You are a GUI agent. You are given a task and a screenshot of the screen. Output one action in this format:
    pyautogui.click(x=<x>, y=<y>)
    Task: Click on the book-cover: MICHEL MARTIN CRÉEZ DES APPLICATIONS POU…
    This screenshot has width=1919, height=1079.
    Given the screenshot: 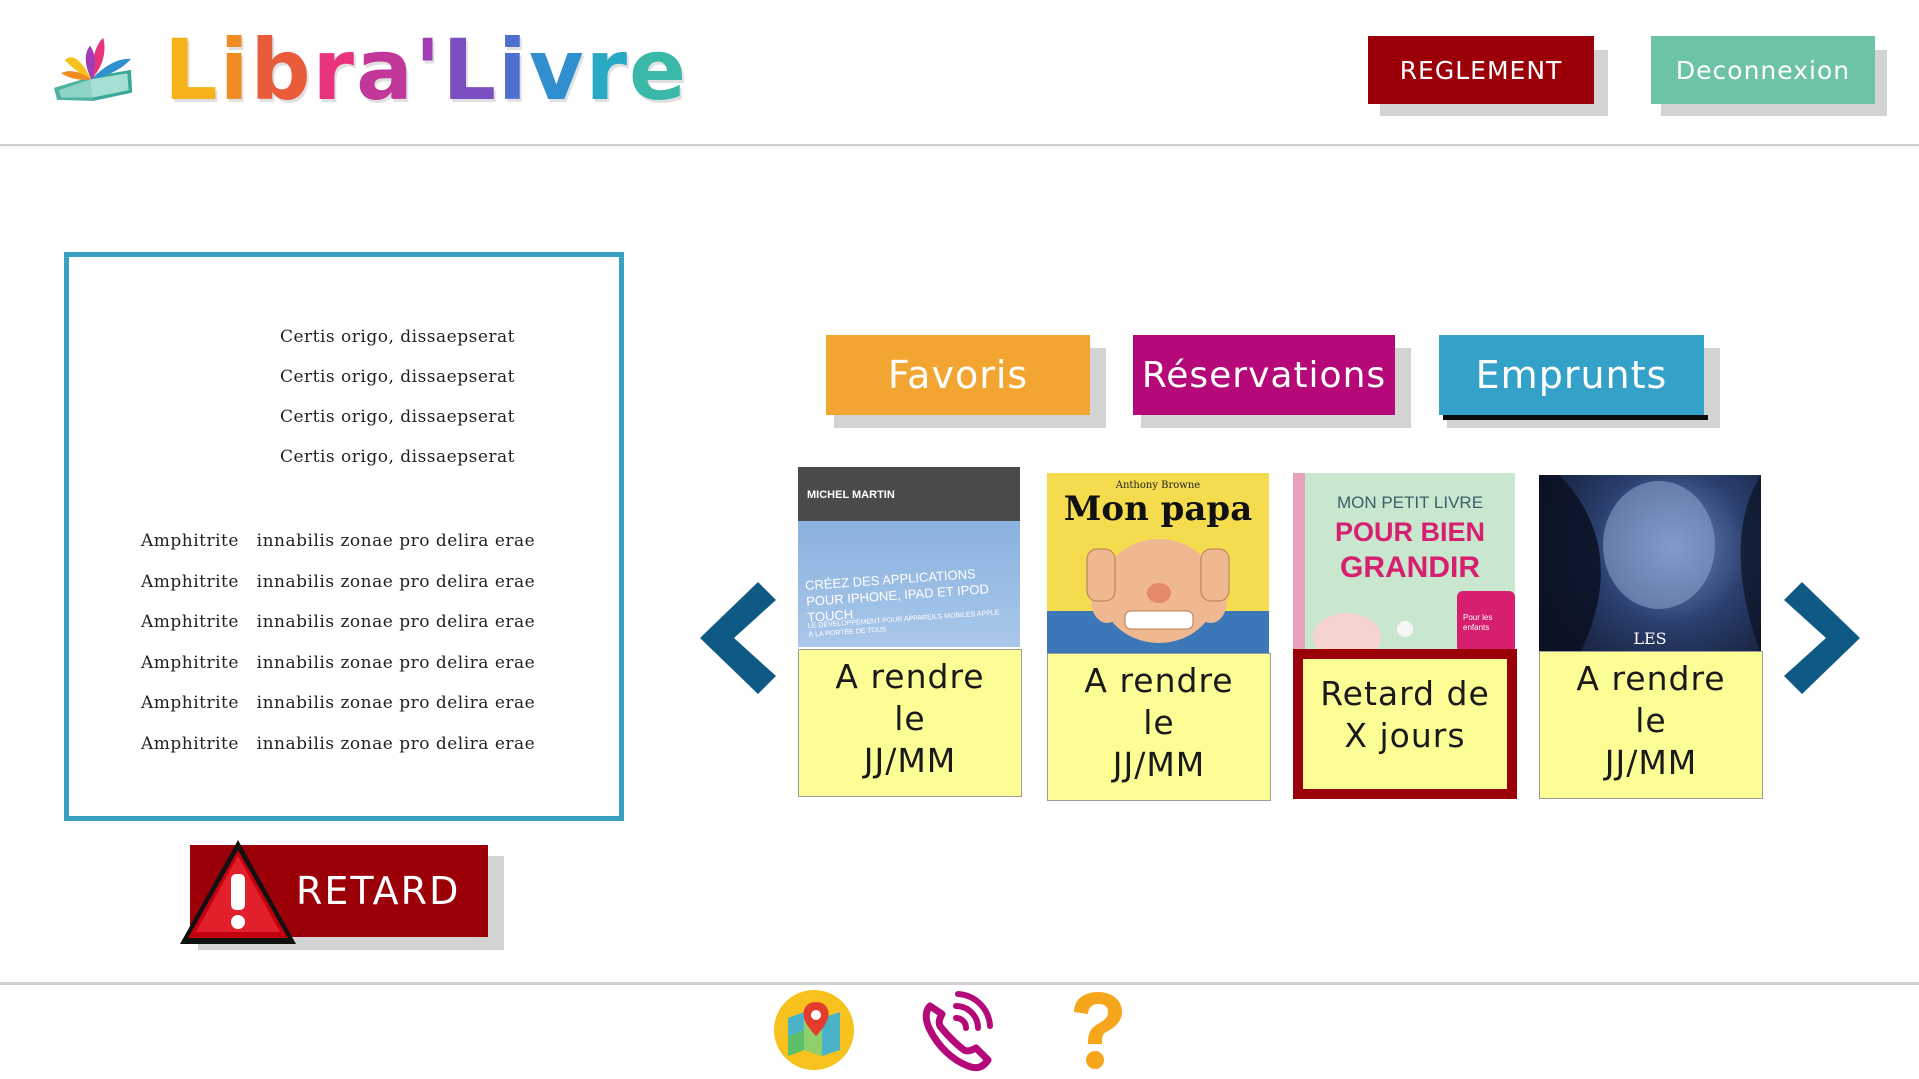 What is the action you would take?
    pyautogui.click(x=909, y=557)
    